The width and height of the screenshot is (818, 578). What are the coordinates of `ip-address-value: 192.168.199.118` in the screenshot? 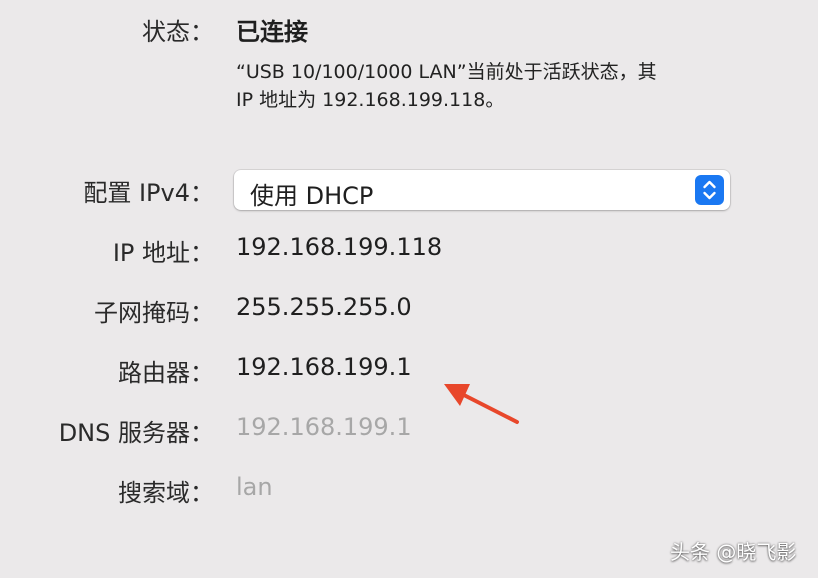 It's located at (339, 247).